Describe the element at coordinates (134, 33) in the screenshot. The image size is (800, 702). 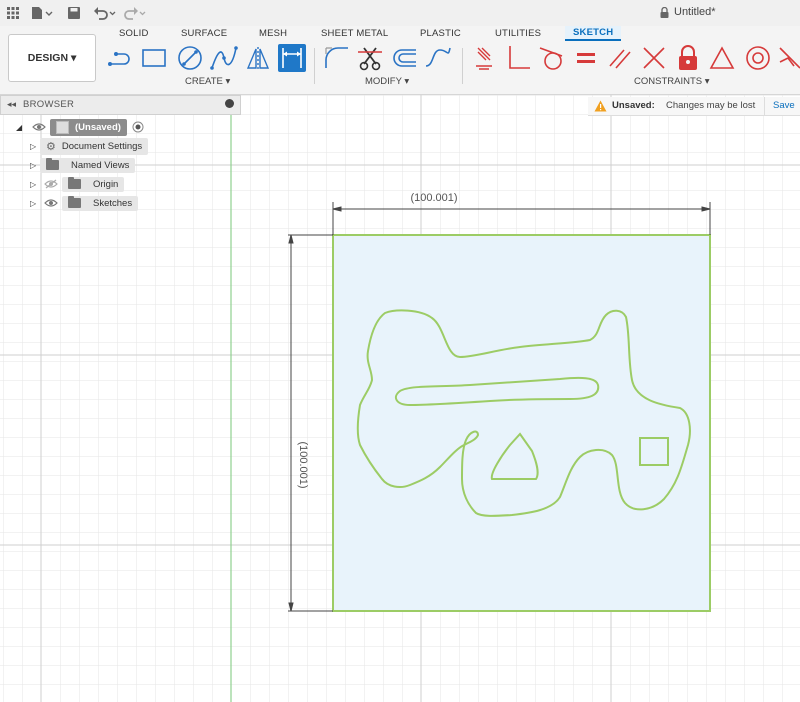
I see `tab-solid: SOLID` at that location.